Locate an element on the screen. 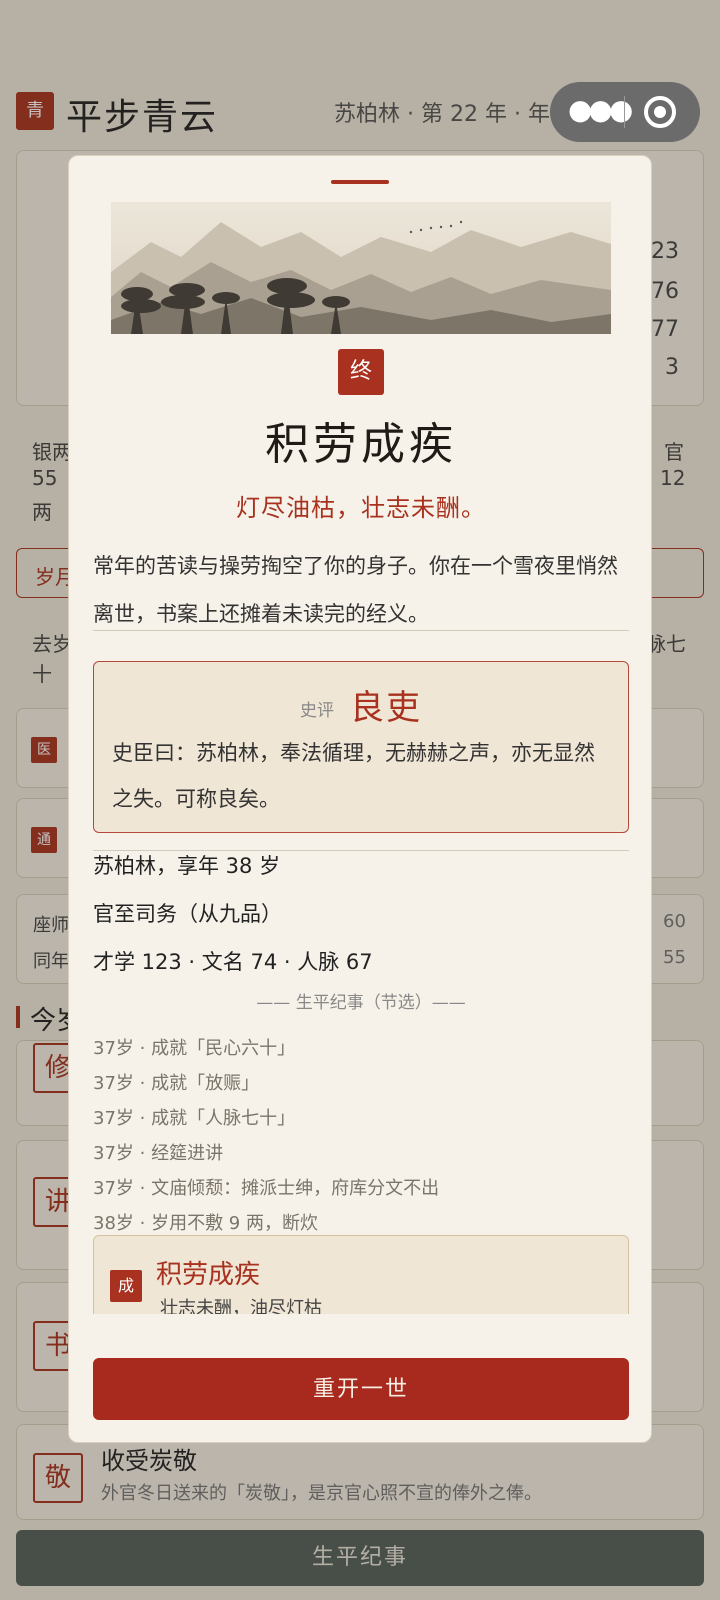 The image size is (720, 1600). review-grade: 良吏 is located at coordinates (386, 708).